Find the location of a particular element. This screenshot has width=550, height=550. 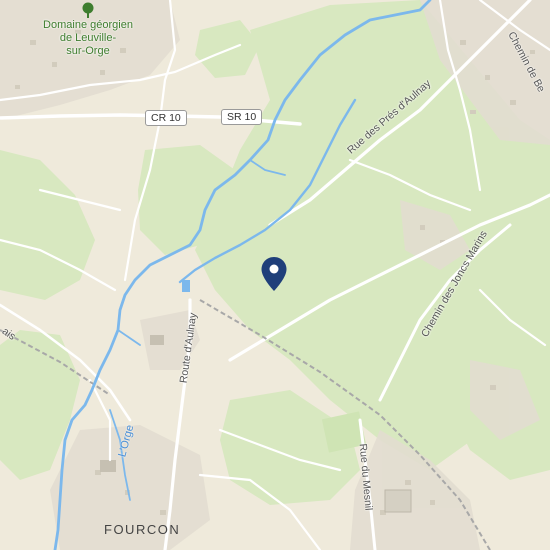

poi-name-line3: sur-Orge is located at coordinates (88, 51).